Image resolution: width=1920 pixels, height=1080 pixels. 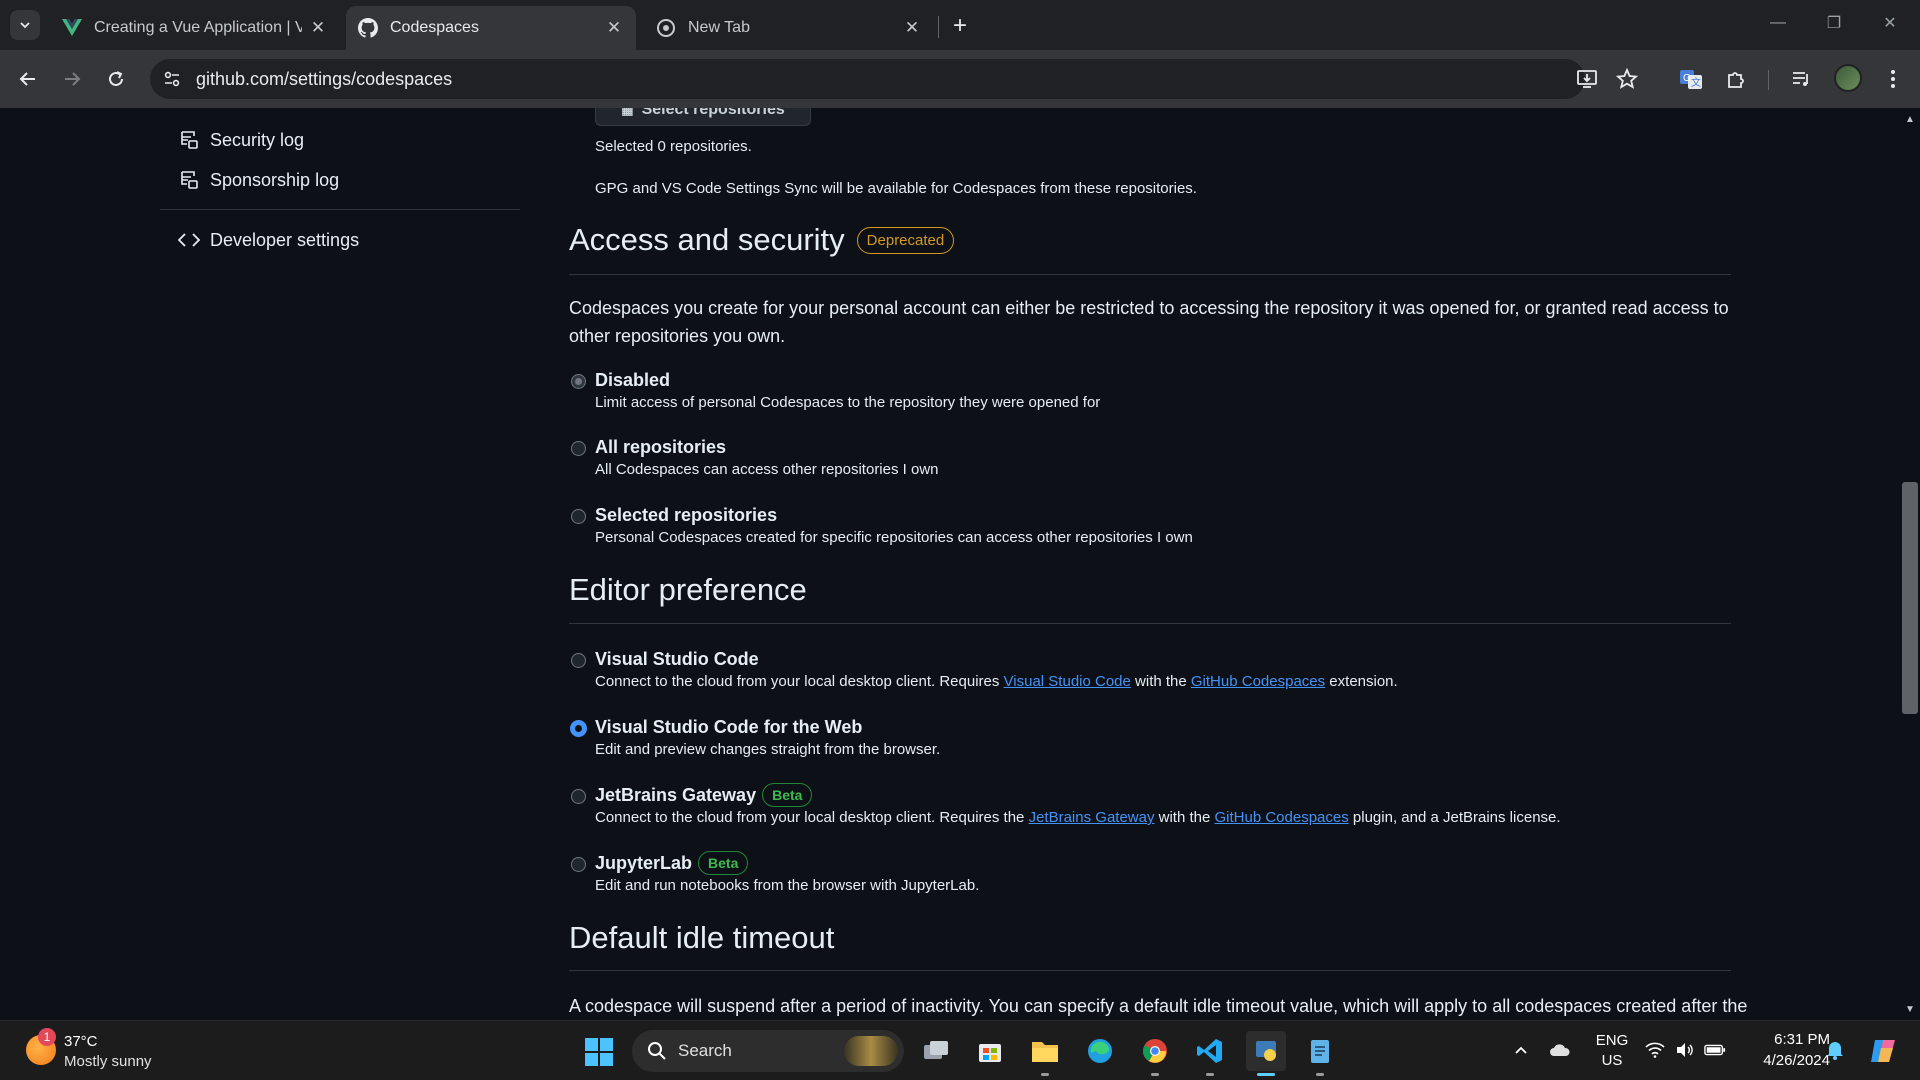 I want to click on log-icon, so click(x=189, y=140).